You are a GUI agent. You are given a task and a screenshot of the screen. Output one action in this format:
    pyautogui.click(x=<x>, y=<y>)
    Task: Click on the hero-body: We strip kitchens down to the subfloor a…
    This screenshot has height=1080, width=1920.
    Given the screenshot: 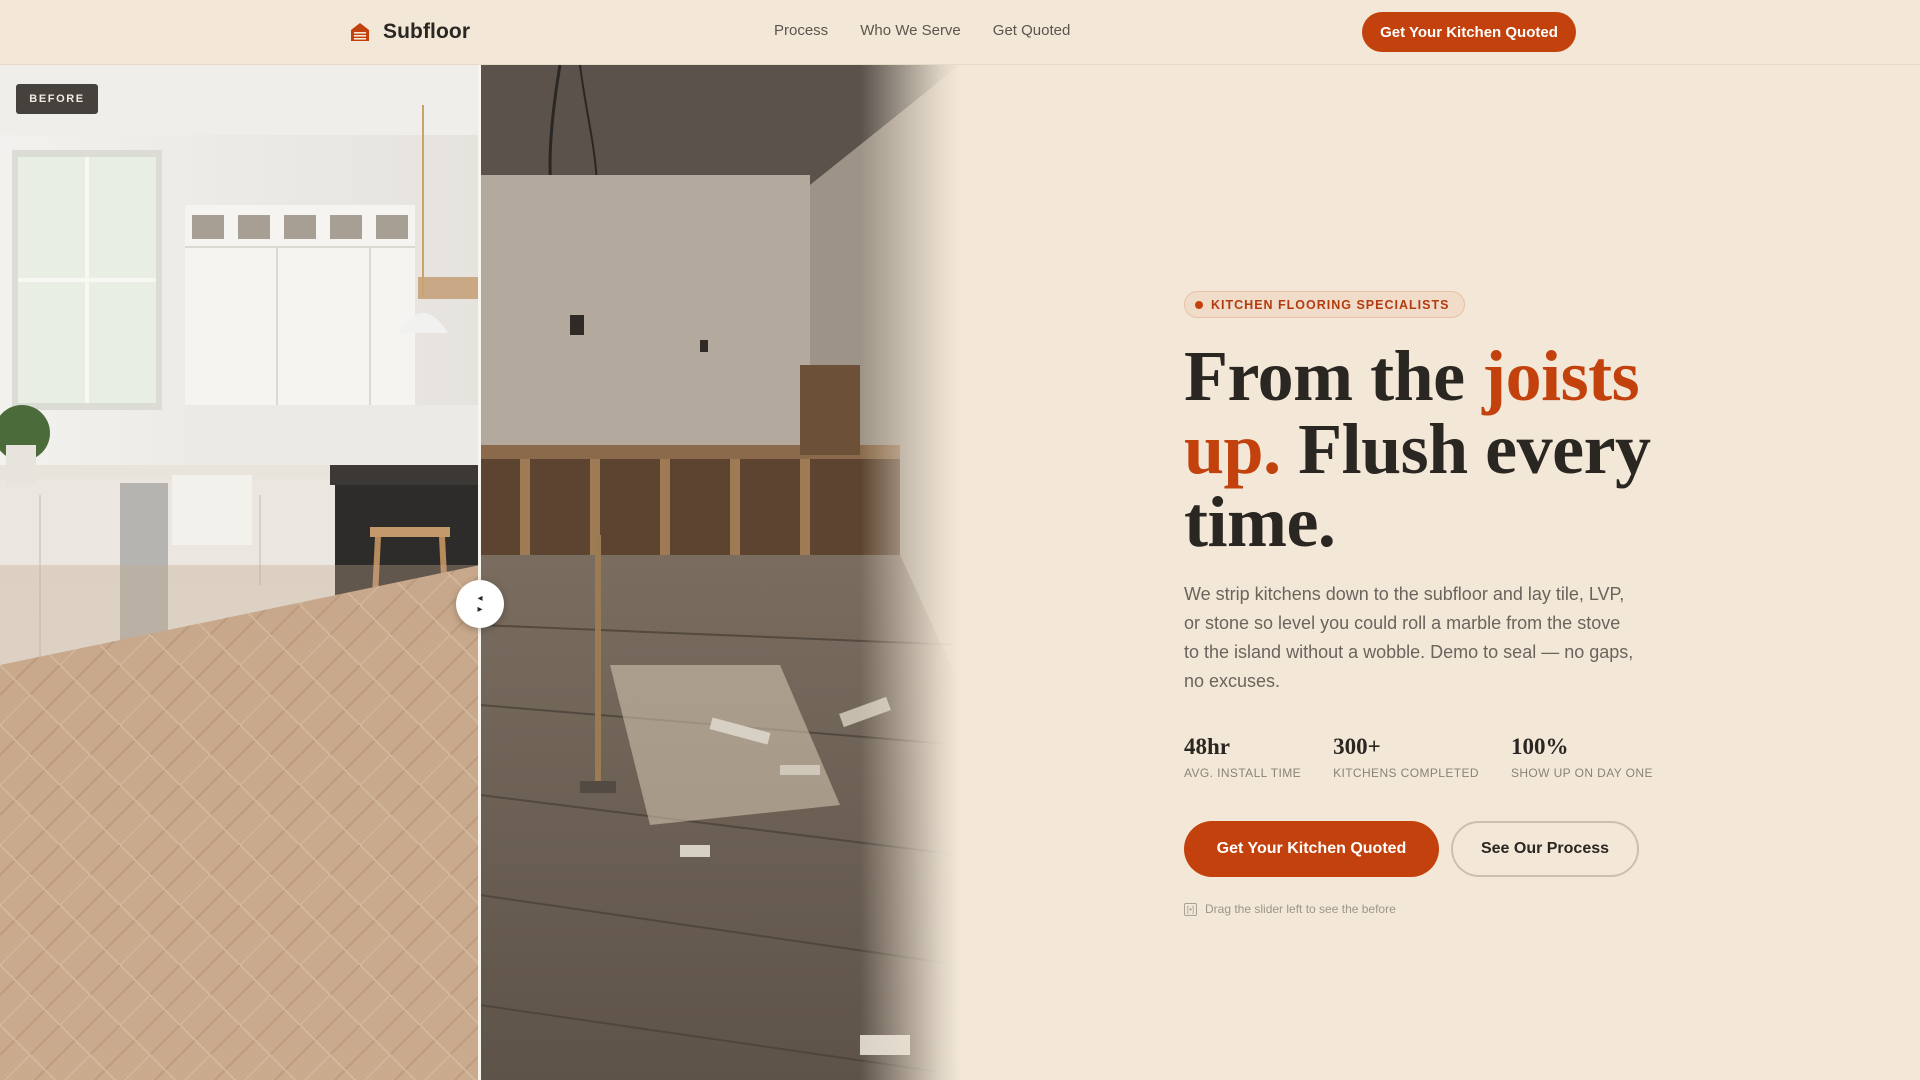 What is the action you would take?
    pyautogui.click(x=1409, y=637)
    